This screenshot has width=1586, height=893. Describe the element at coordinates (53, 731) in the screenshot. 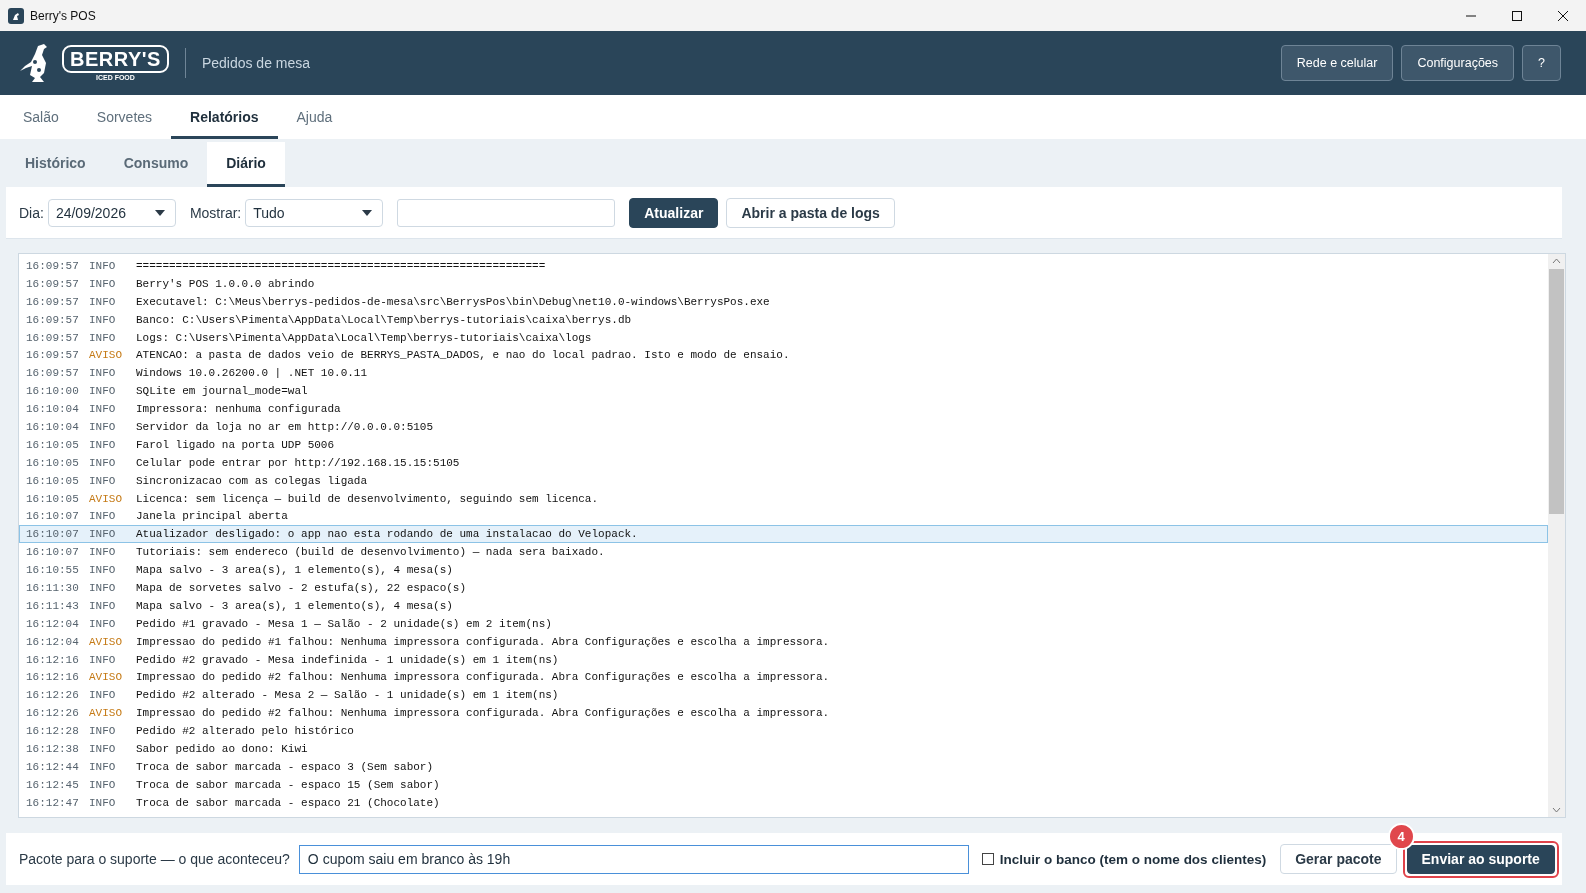

I see `log-time: 16:12:28` at that location.